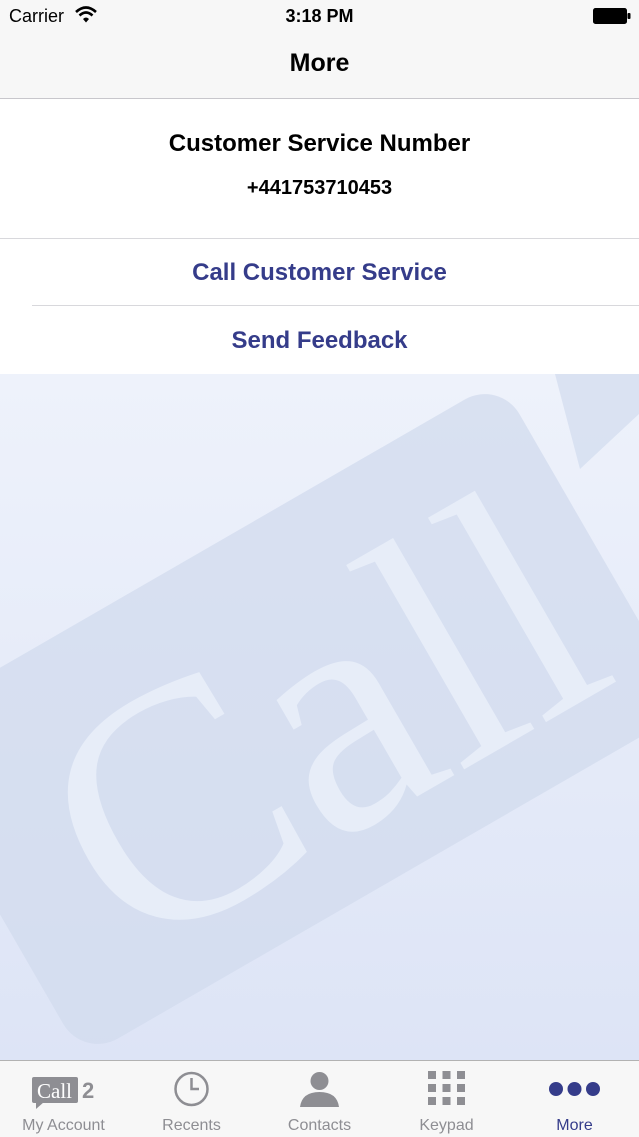 The image size is (639, 1137). Describe the element at coordinates (319, 341) in the screenshot. I see `send-feedback-button: Send Feedback` at that location.